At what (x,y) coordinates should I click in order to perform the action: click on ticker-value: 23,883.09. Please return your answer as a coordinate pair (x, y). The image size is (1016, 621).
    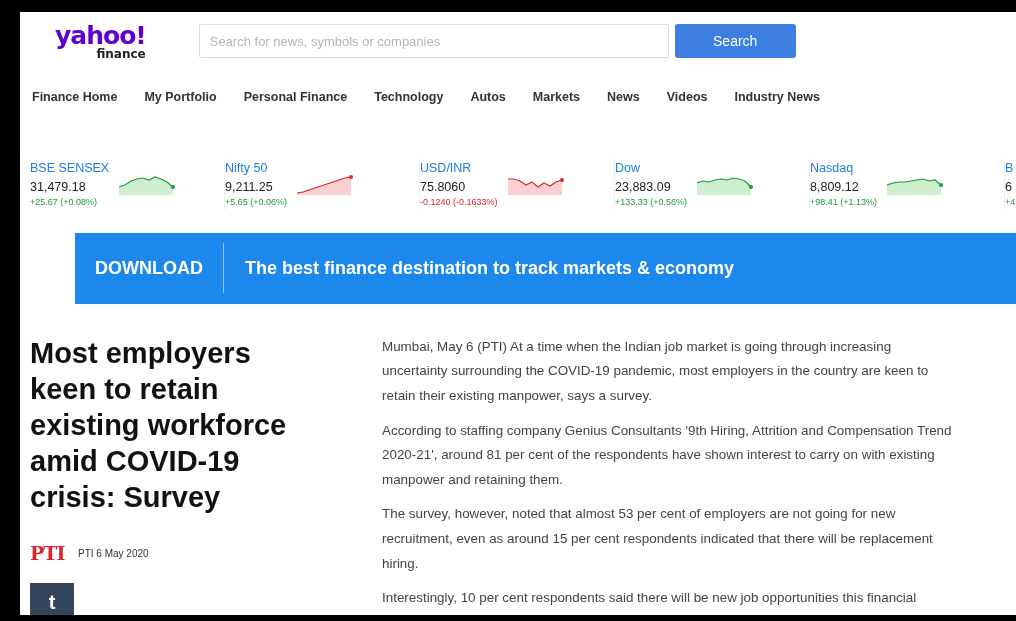
    Looking at the image, I should click on (643, 187).